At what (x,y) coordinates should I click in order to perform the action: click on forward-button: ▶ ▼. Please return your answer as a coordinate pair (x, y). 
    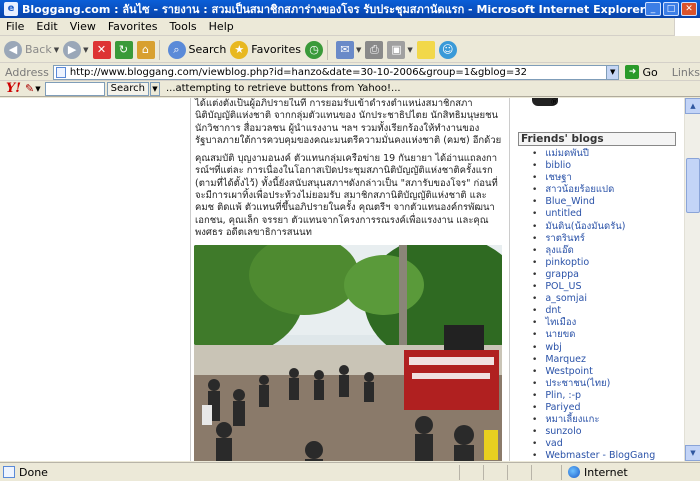
    Looking at the image, I should click on (76, 50).